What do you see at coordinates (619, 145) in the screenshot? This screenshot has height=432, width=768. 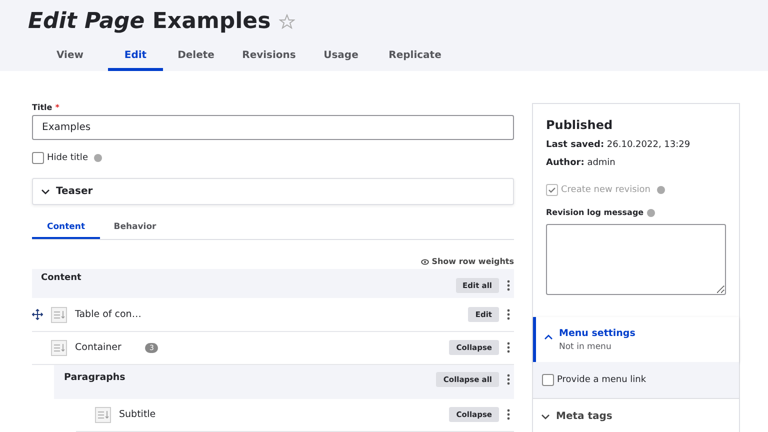 I see `last-saved-text: Last saved: 26.10.2022, 13:29` at bounding box center [619, 145].